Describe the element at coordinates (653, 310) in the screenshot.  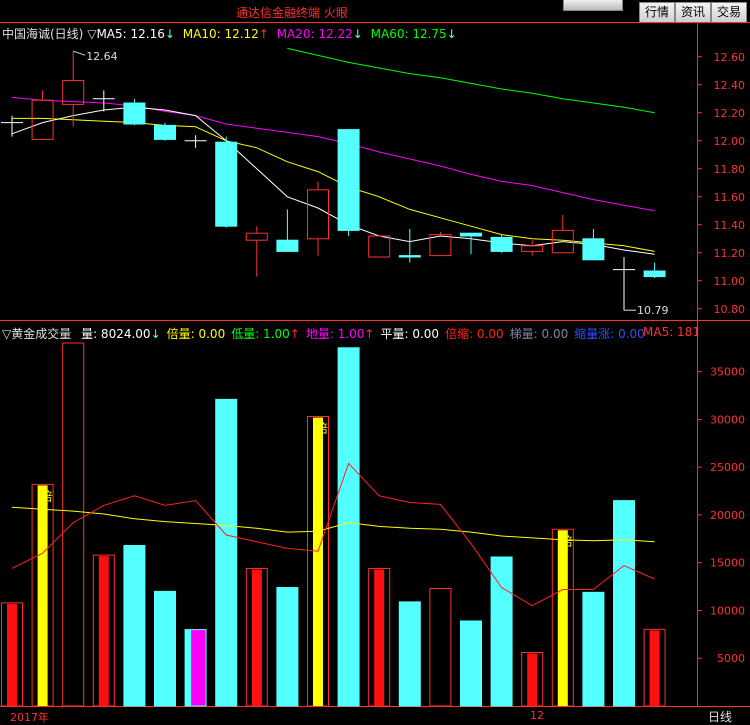
I see `low-price-label: 10.79` at that location.